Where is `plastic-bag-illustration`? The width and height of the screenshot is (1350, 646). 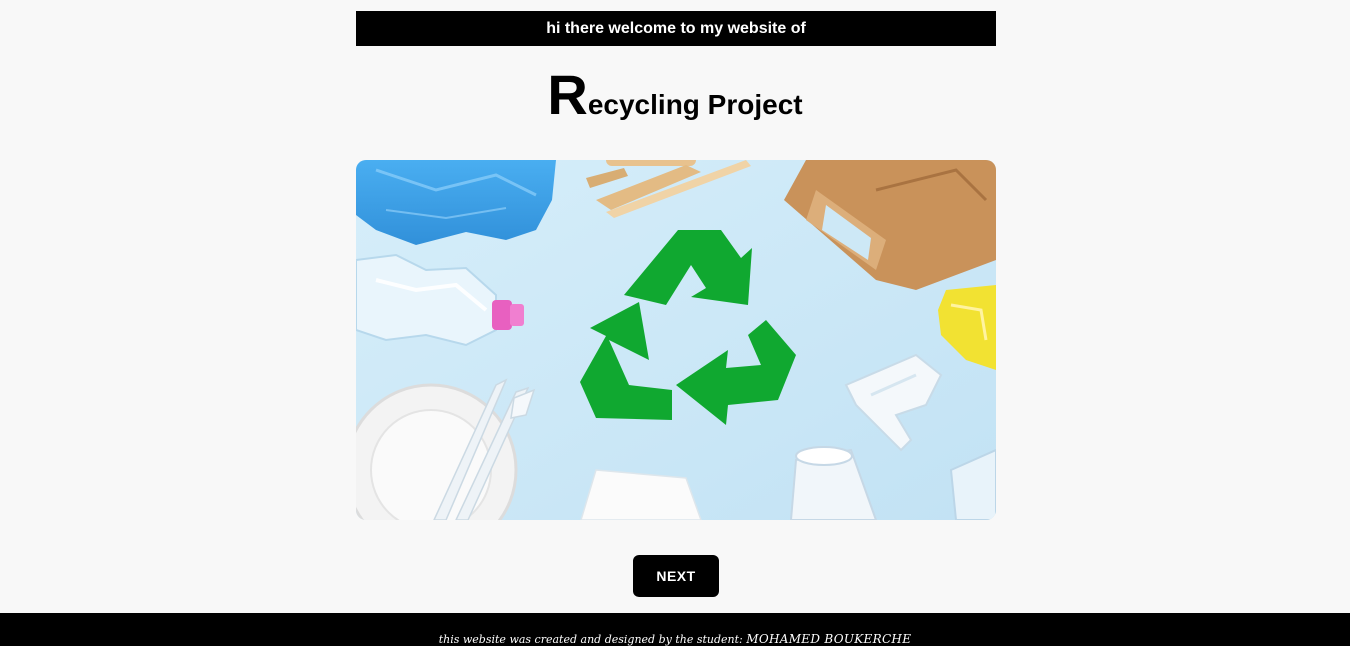
plastic-bag-illustration is located at coordinates (456, 202).